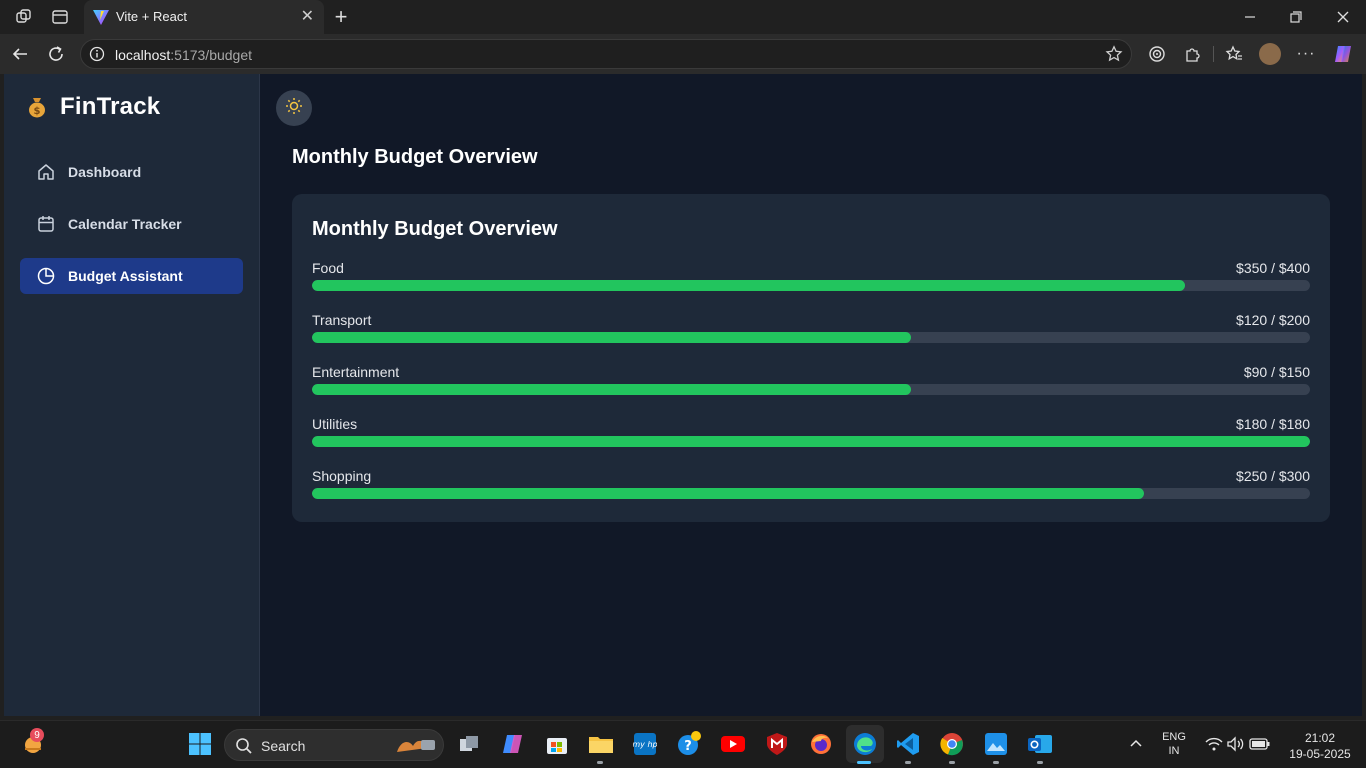 The height and width of the screenshot is (768, 1366). I want to click on tab-title: Vite + React, so click(151, 16).